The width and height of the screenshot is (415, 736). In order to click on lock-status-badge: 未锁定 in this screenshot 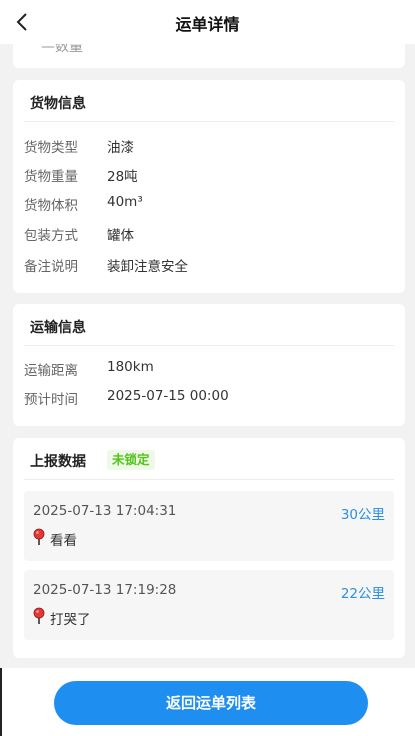, I will do `click(131, 460)`.